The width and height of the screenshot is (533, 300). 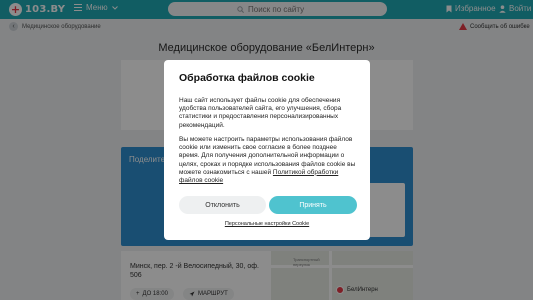 I want to click on decline-button: Отклонить, so click(x=222, y=205).